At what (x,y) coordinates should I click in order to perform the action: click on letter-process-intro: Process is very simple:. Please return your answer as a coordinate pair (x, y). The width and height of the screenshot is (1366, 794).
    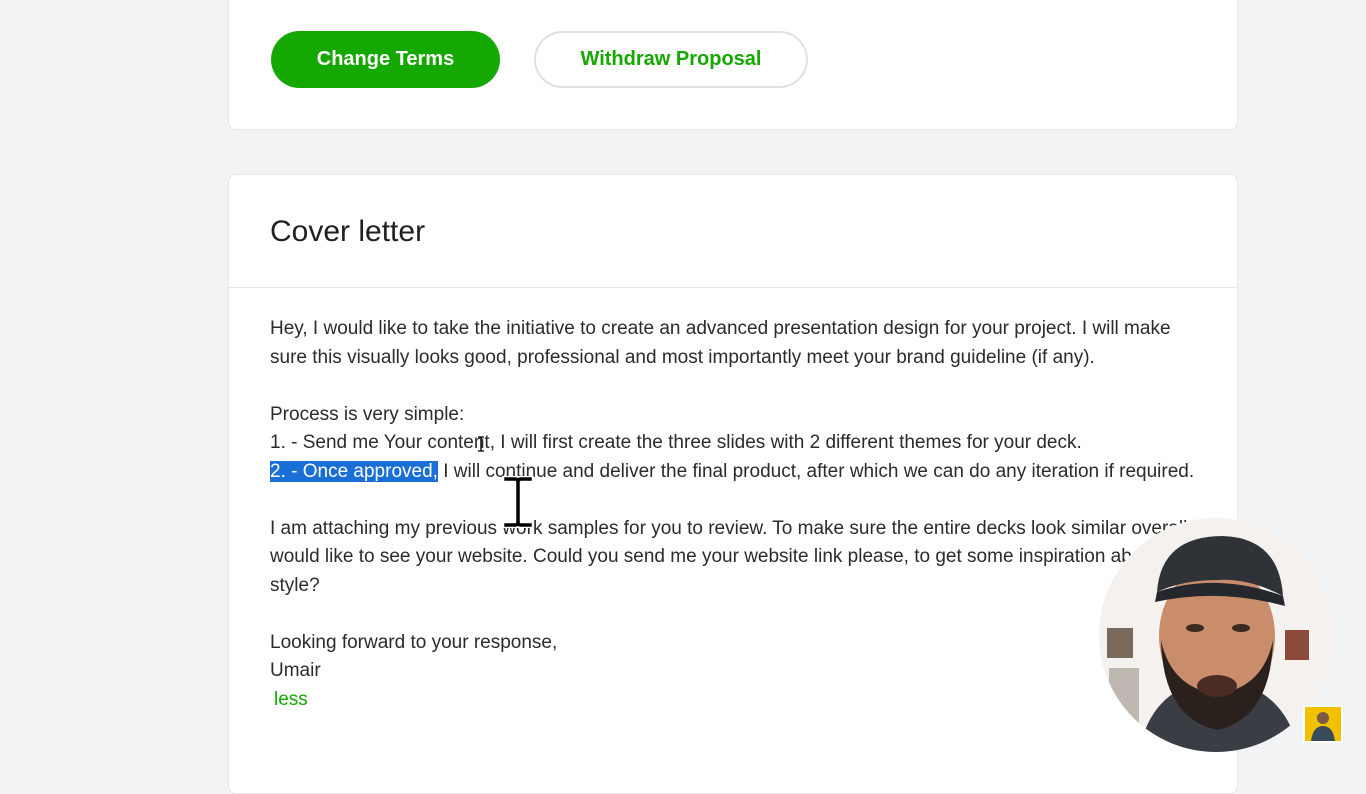
    Looking at the image, I should click on (367, 414).